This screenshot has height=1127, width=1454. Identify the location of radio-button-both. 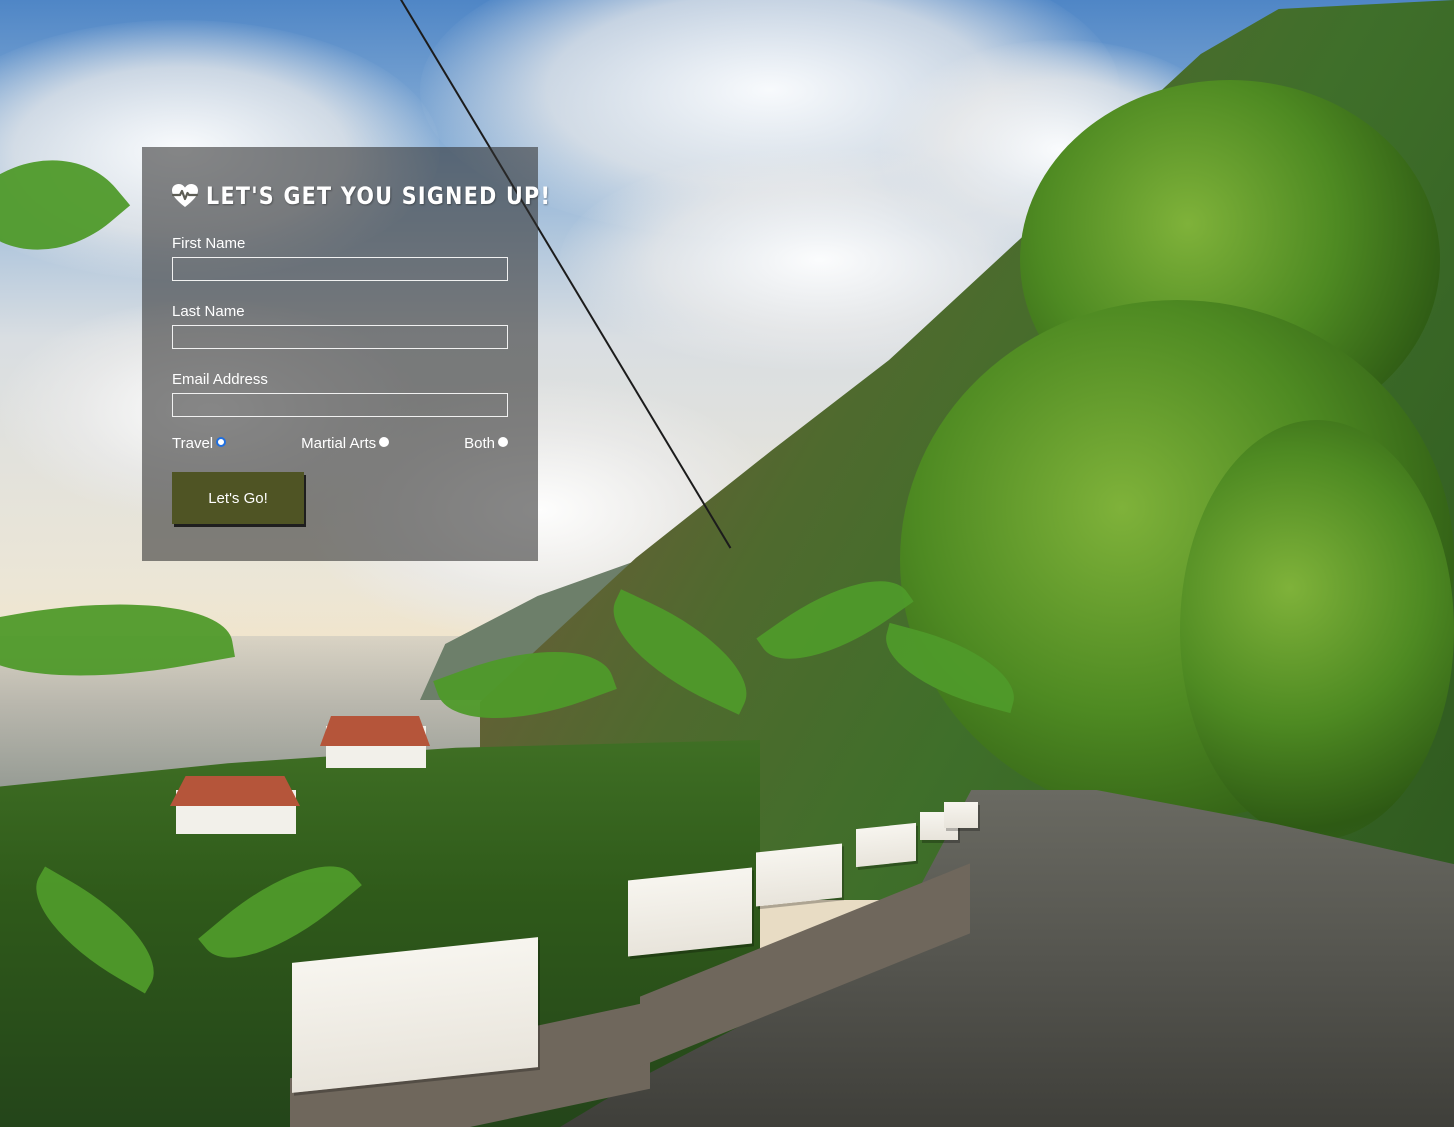
(503, 441).